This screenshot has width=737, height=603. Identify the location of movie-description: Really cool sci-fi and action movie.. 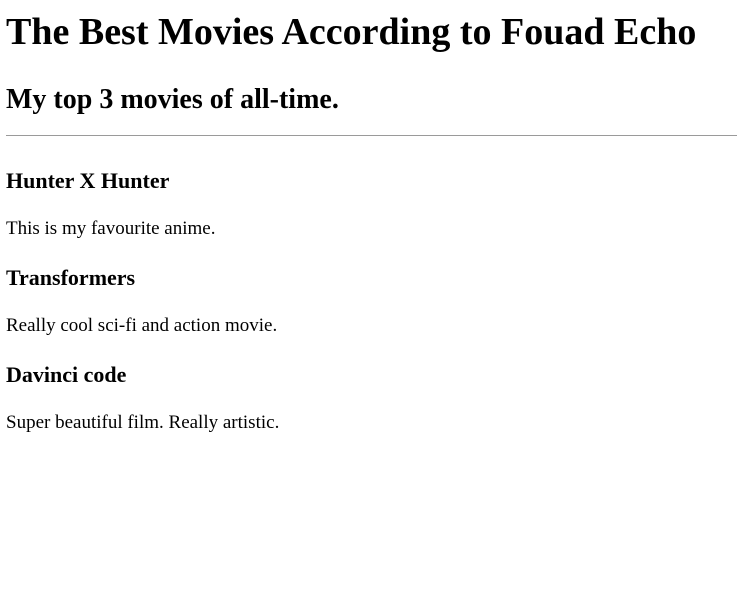
(142, 325).